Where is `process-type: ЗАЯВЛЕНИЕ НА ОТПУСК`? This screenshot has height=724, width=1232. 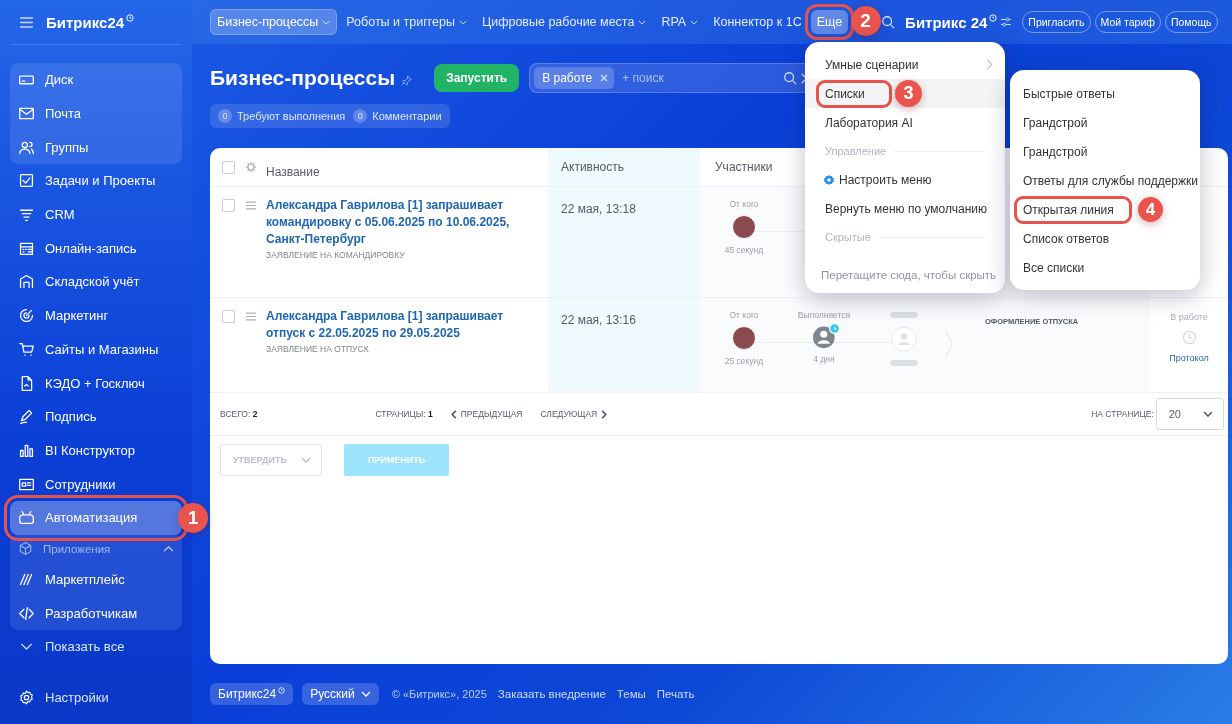
process-type: ЗАЯВЛЕНИЕ НА ОТПУСК is located at coordinates (318, 349).